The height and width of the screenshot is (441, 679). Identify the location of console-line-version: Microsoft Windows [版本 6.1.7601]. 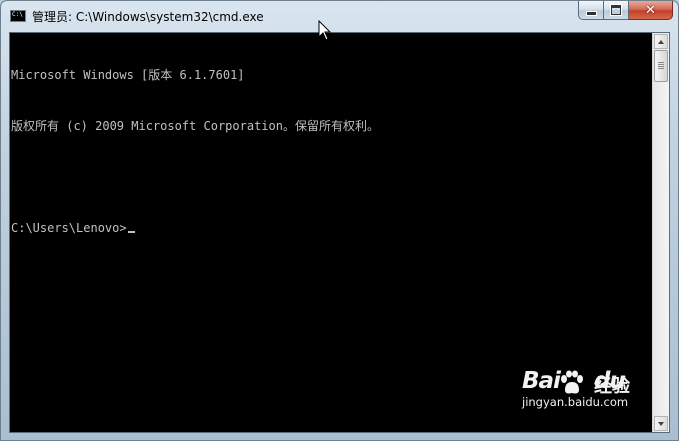
(128, 75).